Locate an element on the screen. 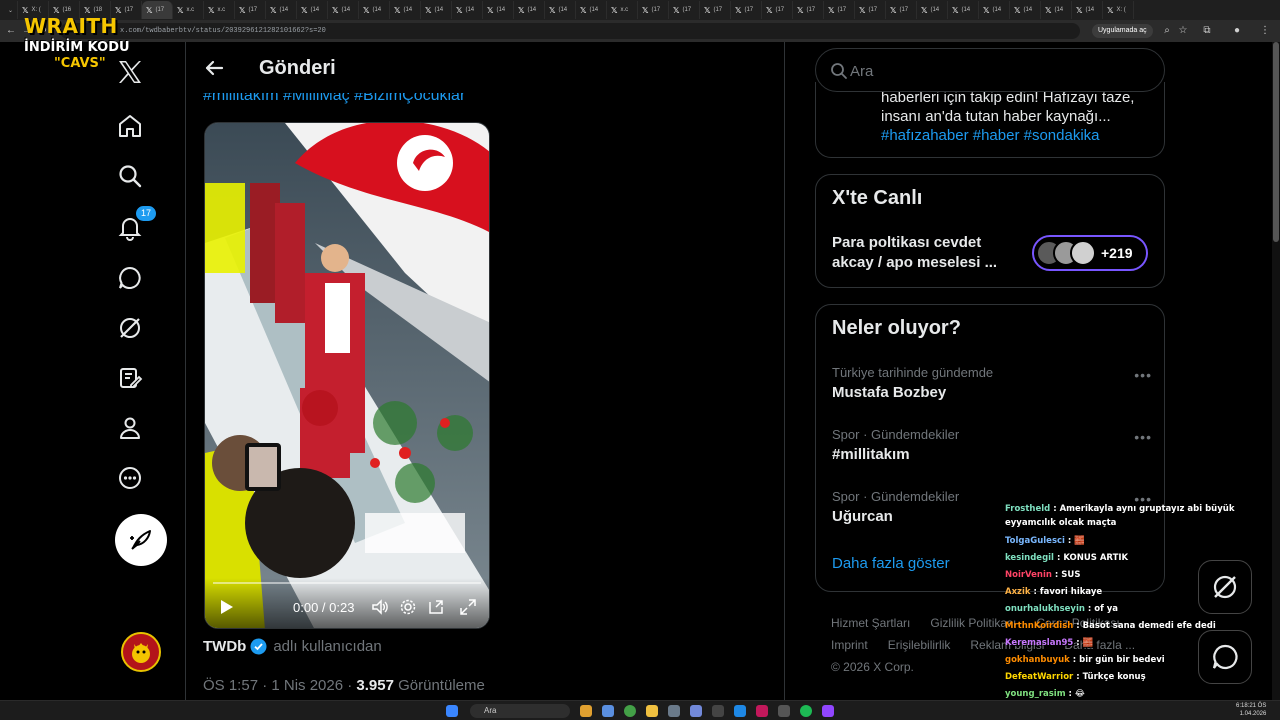  chrome-icon is located at coordinates (630, 711).